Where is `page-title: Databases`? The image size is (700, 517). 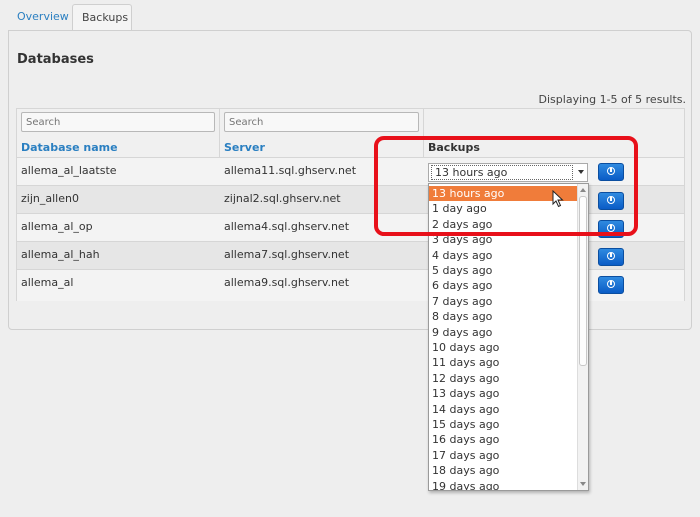
page-title: Databases is located at coordinates (55, 59).